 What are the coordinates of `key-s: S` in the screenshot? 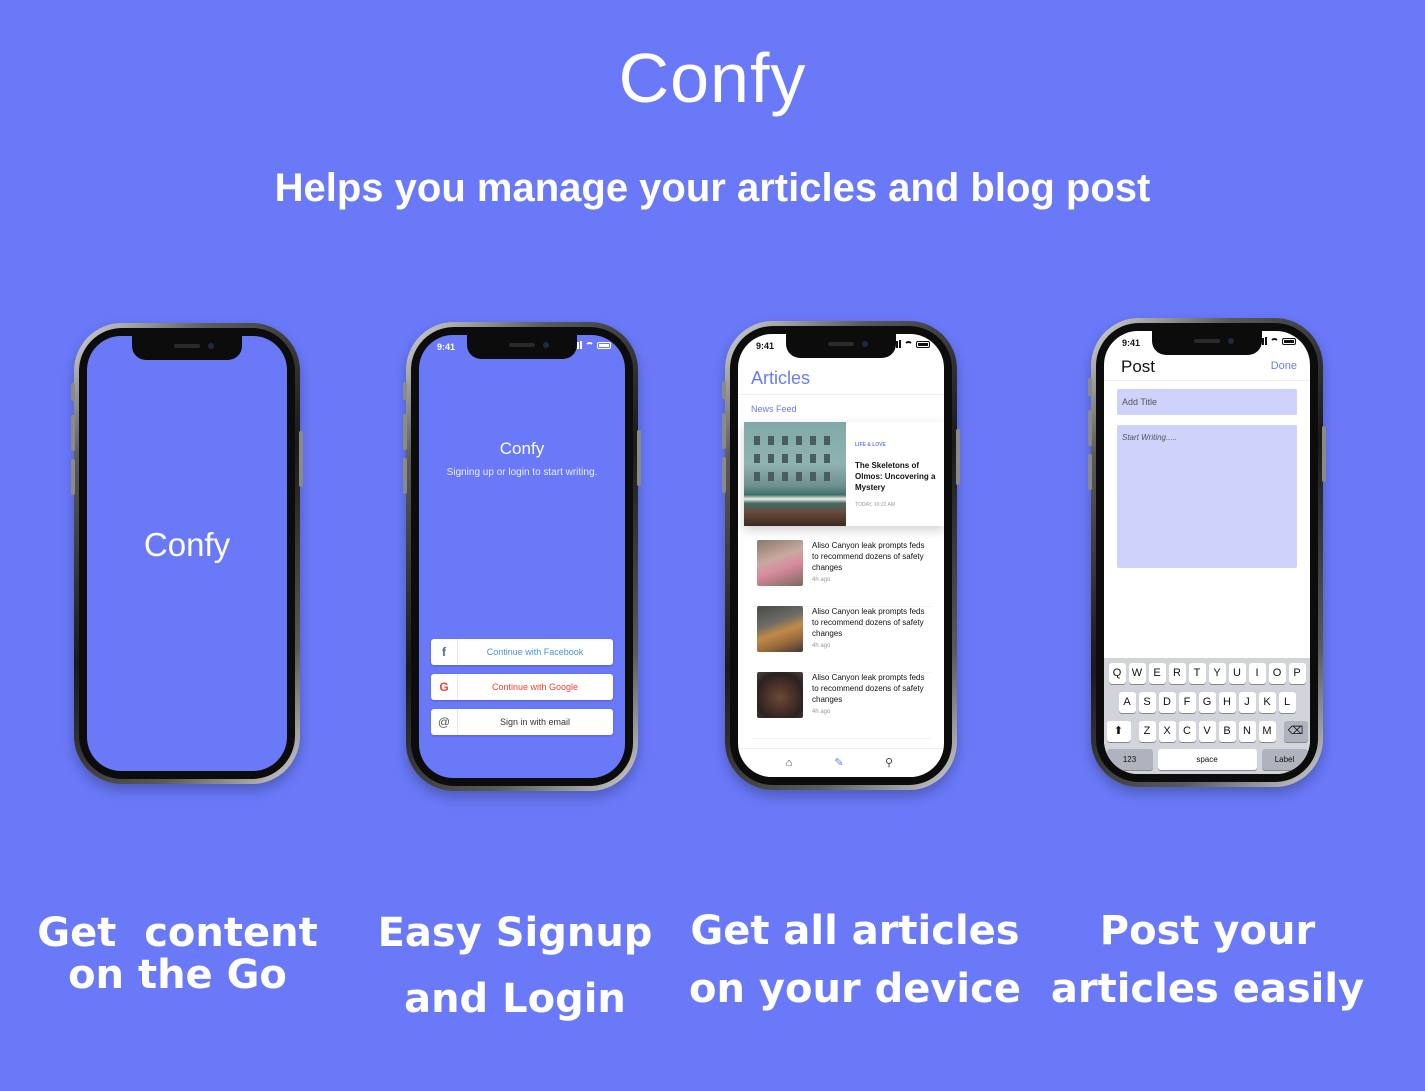 It's located at (1147, 702).